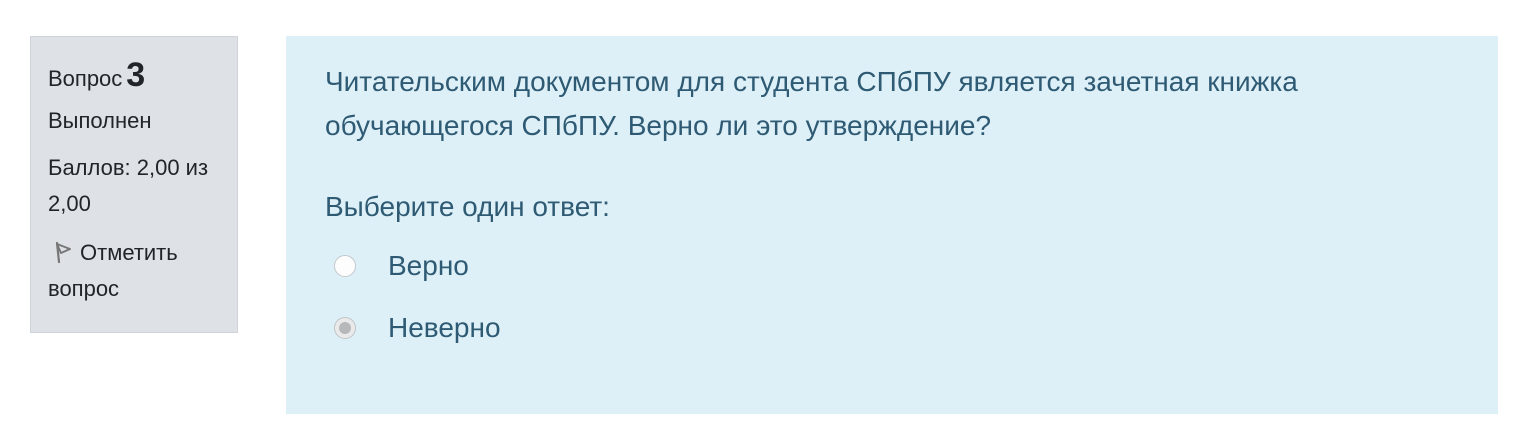  What do you see at coordinates (128, 185) in the screenshot?
I see `question-grade: Баллов: 2,00 из 2,00` at bounding box center [128, 185].